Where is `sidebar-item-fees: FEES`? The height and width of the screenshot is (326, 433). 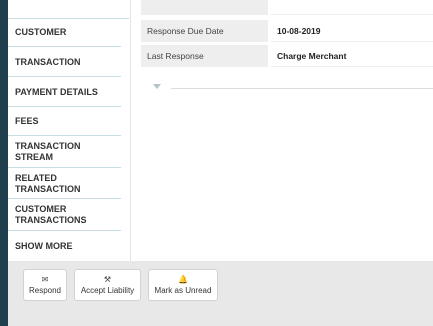 sidebar-item-fees: FEES is located at coordinates (64, 122).